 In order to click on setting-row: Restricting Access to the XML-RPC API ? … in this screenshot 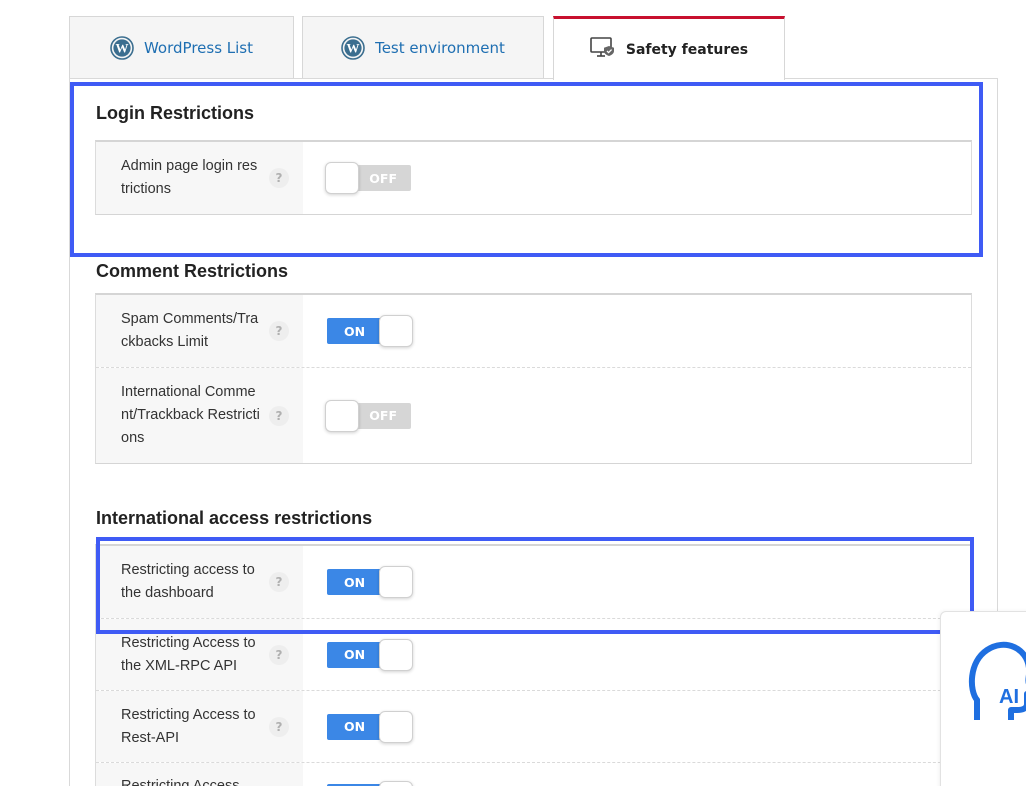, I will do `click(533, 655)`.